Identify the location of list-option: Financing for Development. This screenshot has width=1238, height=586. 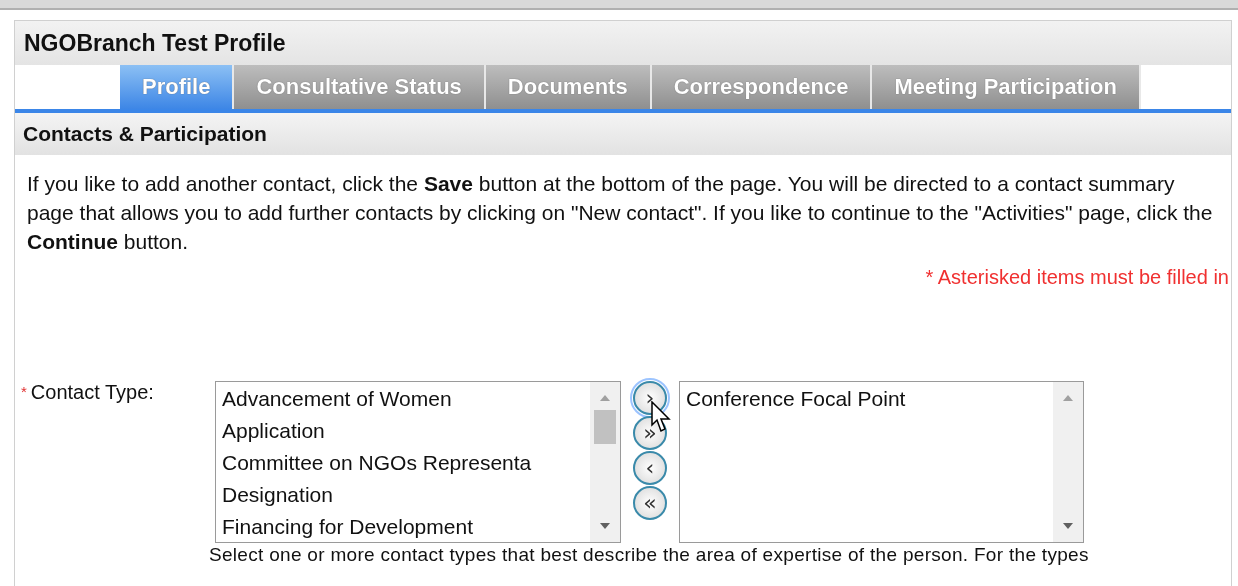
(347, 526).